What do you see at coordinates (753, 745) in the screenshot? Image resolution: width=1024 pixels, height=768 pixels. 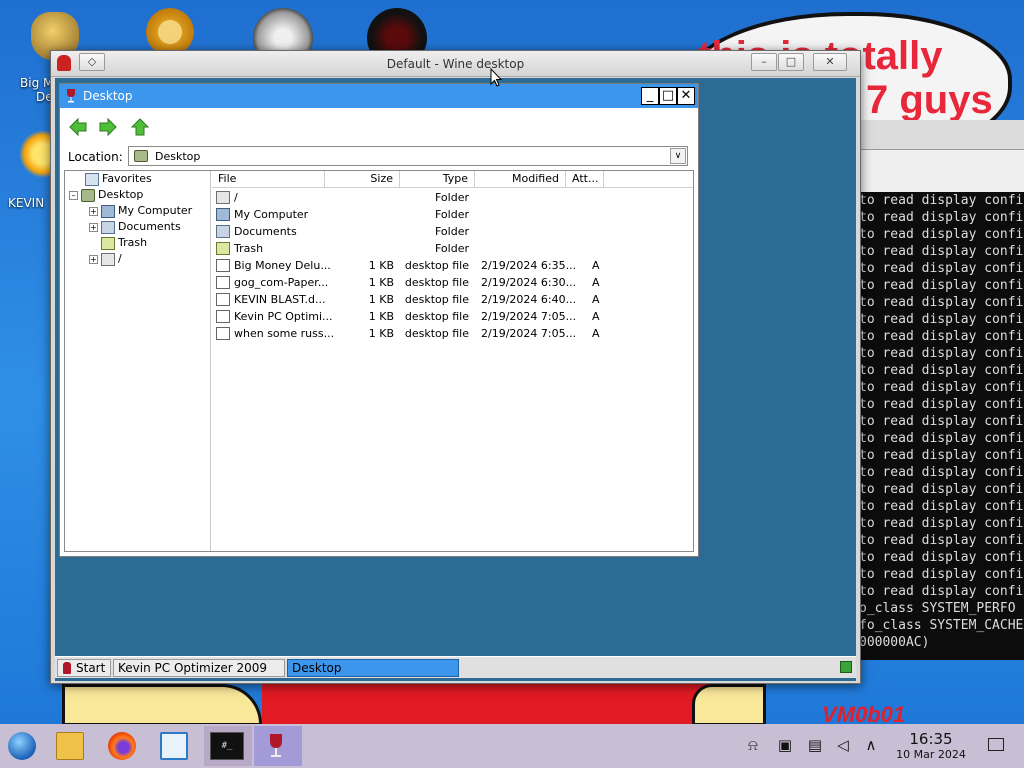 I see `notification-bell-icon: ⍾` at bounding box center [753, 745].